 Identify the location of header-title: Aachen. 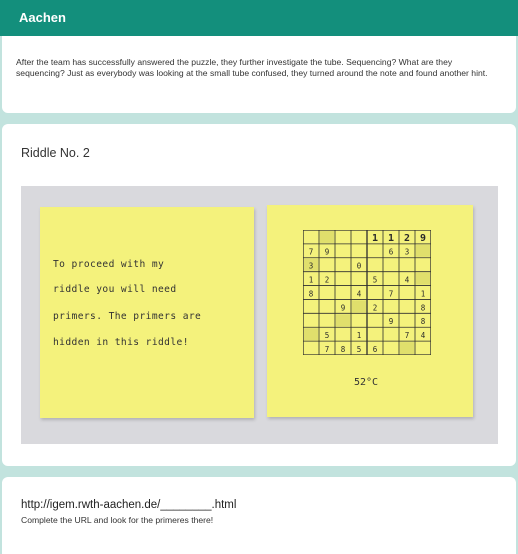
(42, 17).